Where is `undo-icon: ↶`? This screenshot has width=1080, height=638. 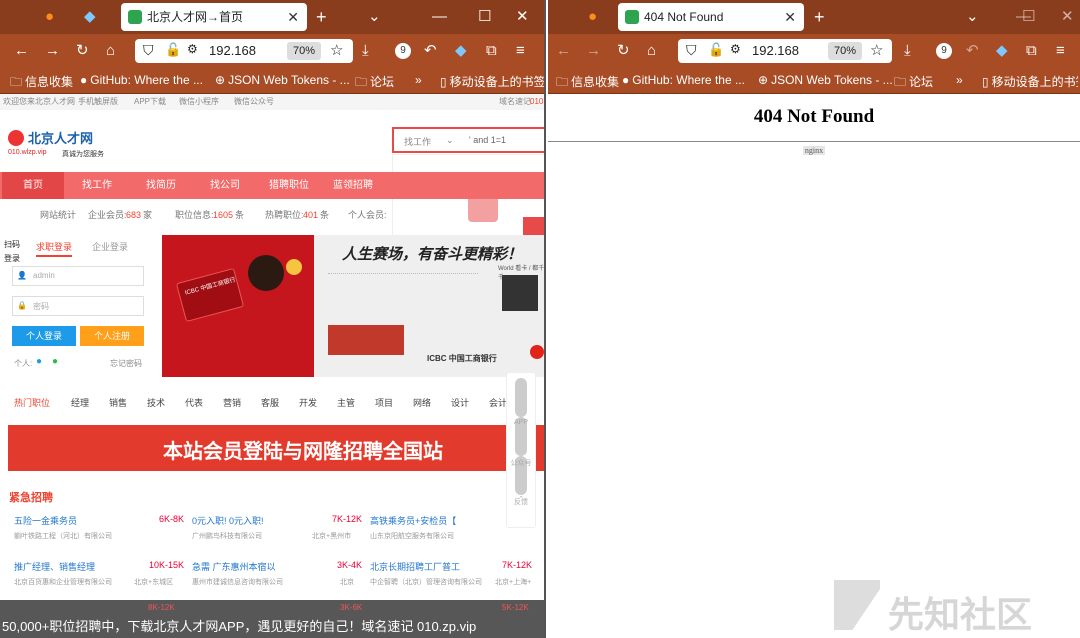
undo-icon: ↶ is located at coordinates (430, 51).